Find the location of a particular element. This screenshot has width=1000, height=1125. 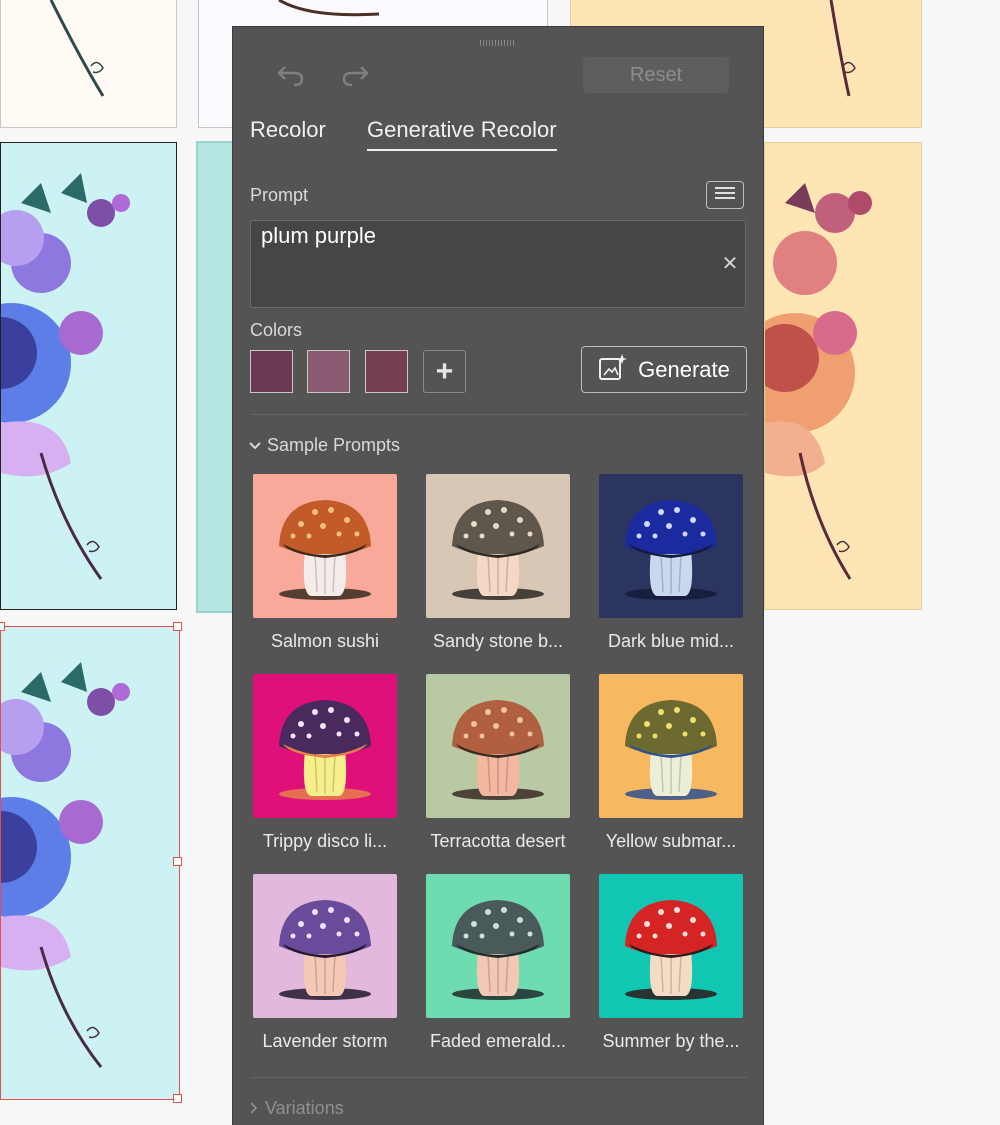

add-color-button: + is located at coordinates (444, 371).